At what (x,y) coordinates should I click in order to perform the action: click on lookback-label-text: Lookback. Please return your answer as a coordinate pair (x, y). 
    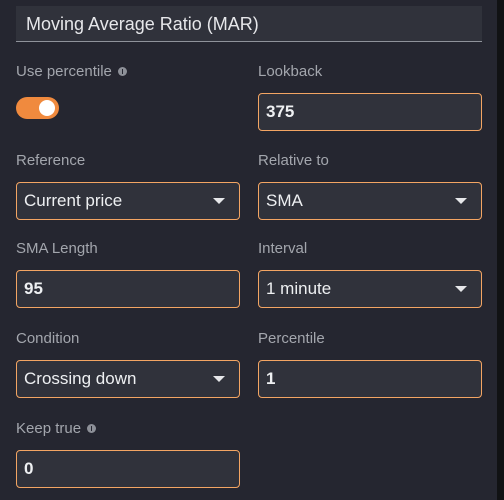
    Looking at the image, I should click on (290, 71).